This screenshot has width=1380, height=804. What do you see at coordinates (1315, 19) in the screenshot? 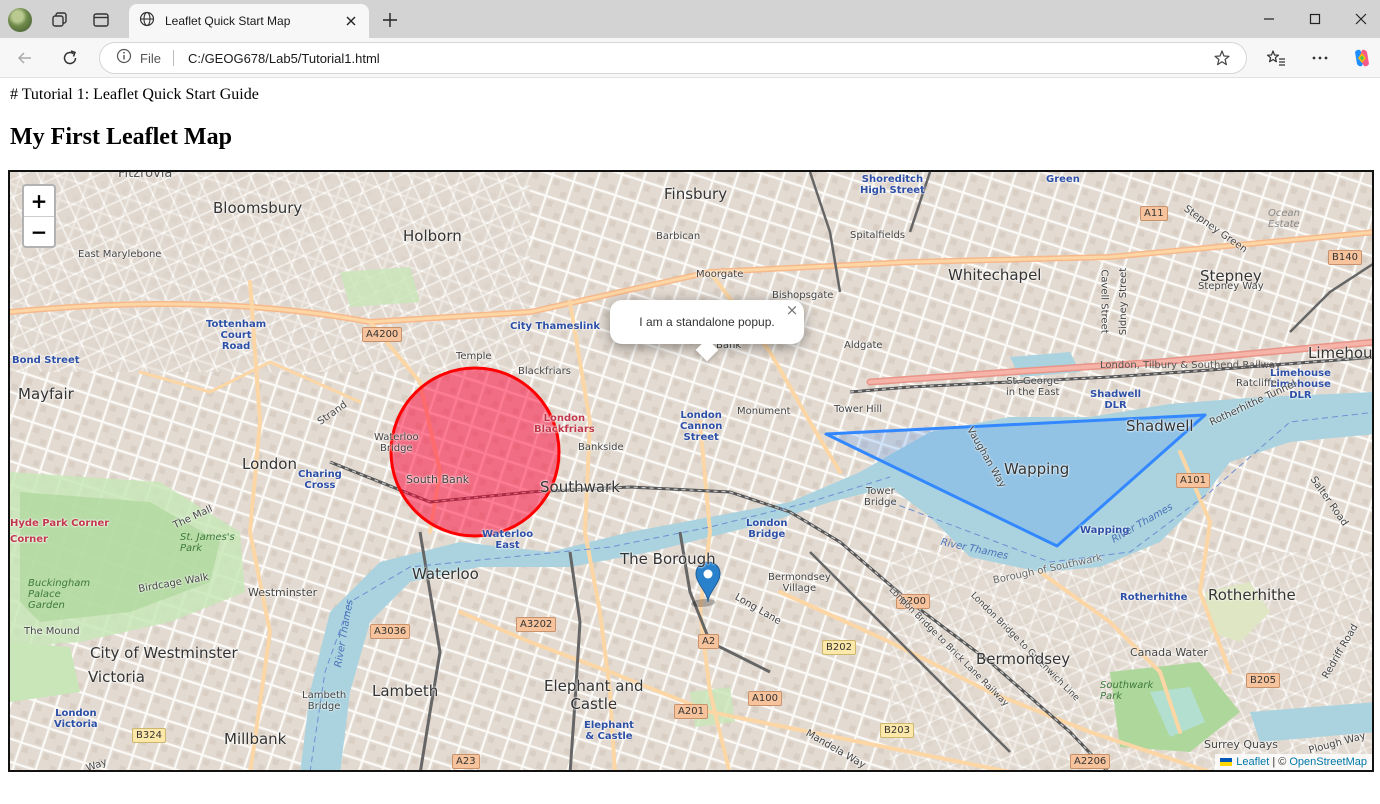
I see `maximize-icon` at bounding box center [1315, 19].